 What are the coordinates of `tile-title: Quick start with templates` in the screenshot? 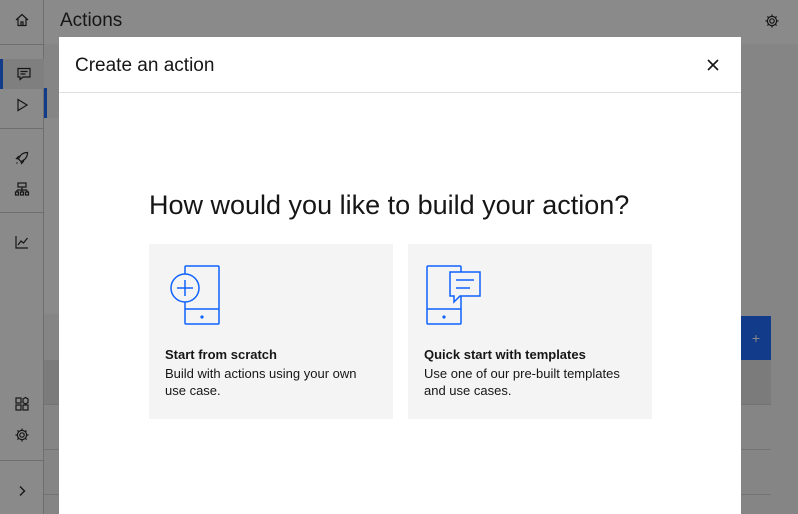 It's located at (505, 354).